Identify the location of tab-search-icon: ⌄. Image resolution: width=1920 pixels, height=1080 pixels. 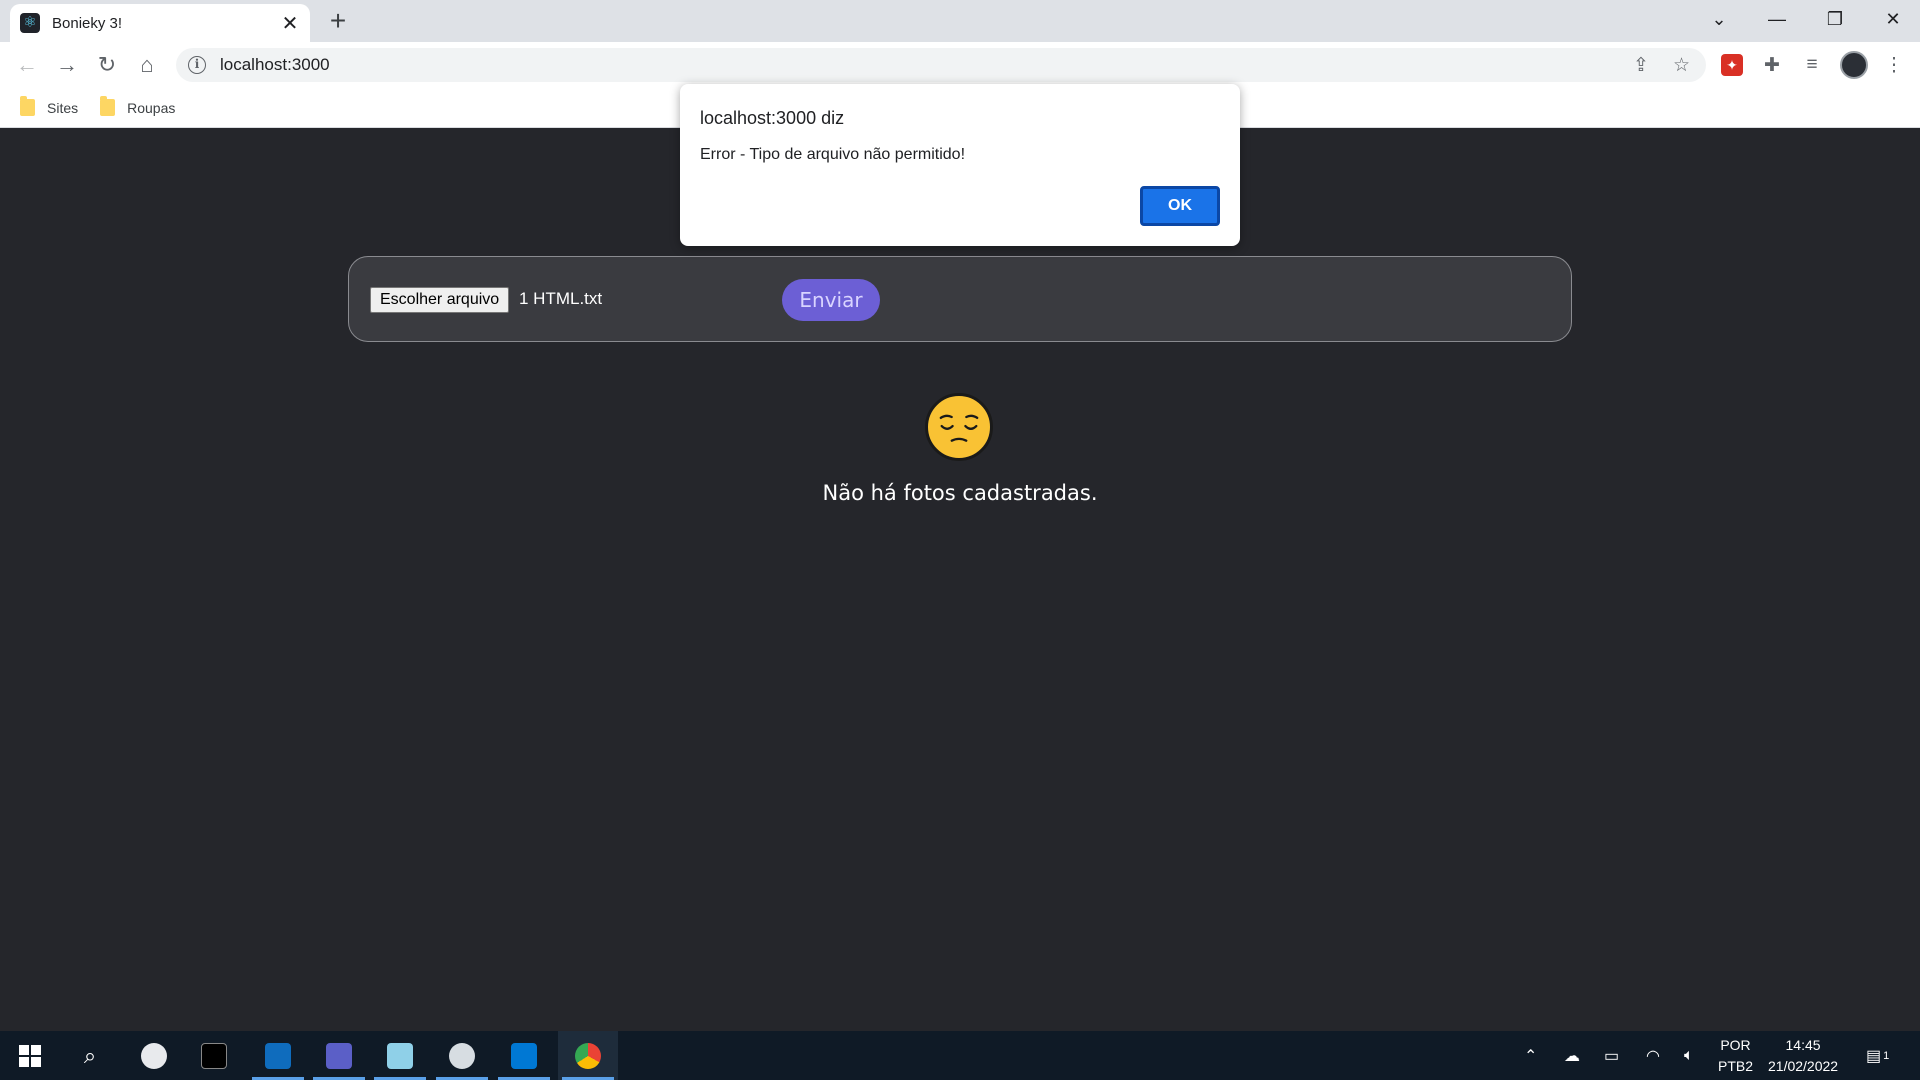
(1719, 19).